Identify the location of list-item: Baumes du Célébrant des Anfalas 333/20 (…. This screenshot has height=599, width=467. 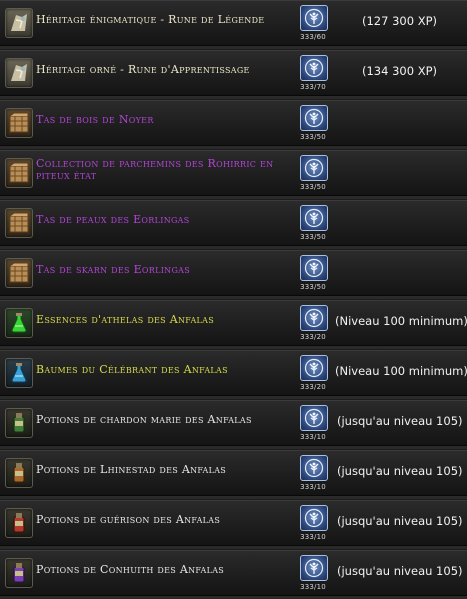
(233, 374).